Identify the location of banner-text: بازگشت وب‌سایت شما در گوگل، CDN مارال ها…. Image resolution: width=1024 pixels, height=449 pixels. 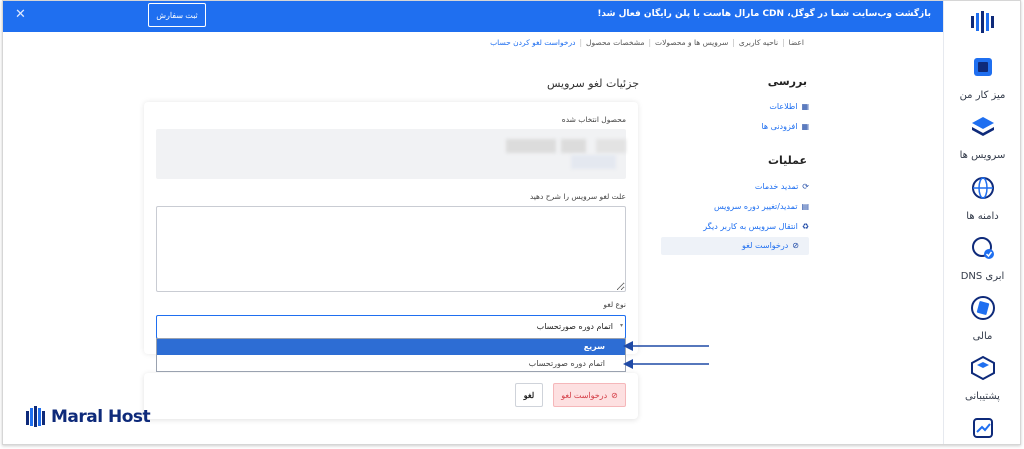
(764, 14).